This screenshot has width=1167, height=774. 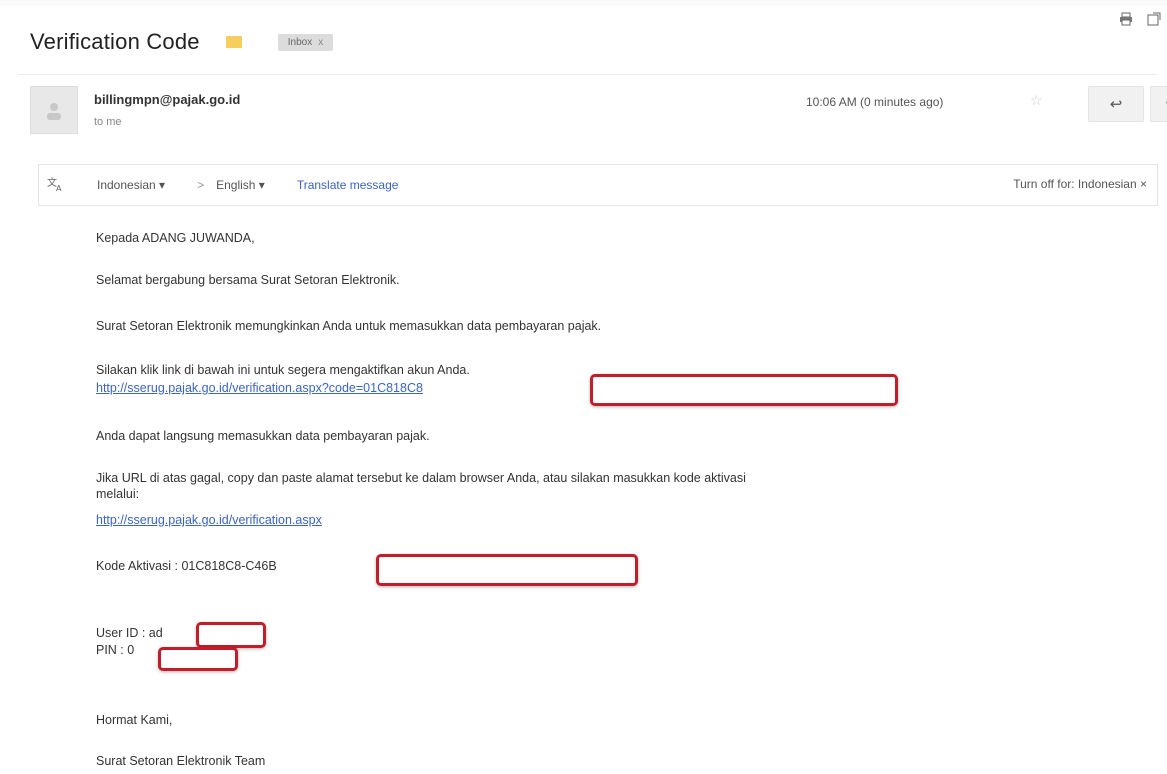 What do you see at coordinates (1158, 104) in the screenshot?
I see `more-actions-button: ▾` at bounding box center [1158, 104].